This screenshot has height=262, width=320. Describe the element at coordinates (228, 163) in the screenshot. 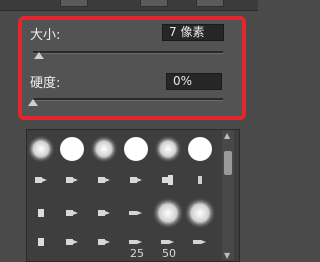

I see `preset-scrollbar-thumb` at that location.